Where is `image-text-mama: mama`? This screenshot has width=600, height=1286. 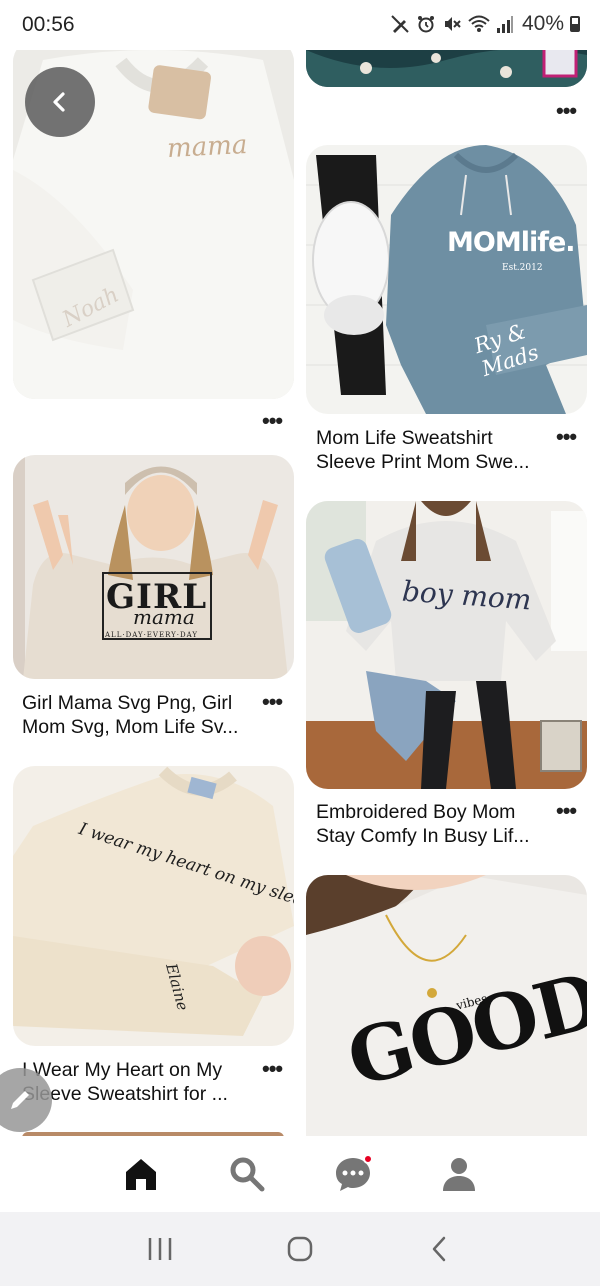
image-text-mama: mama is located at coordinates (207, 147).